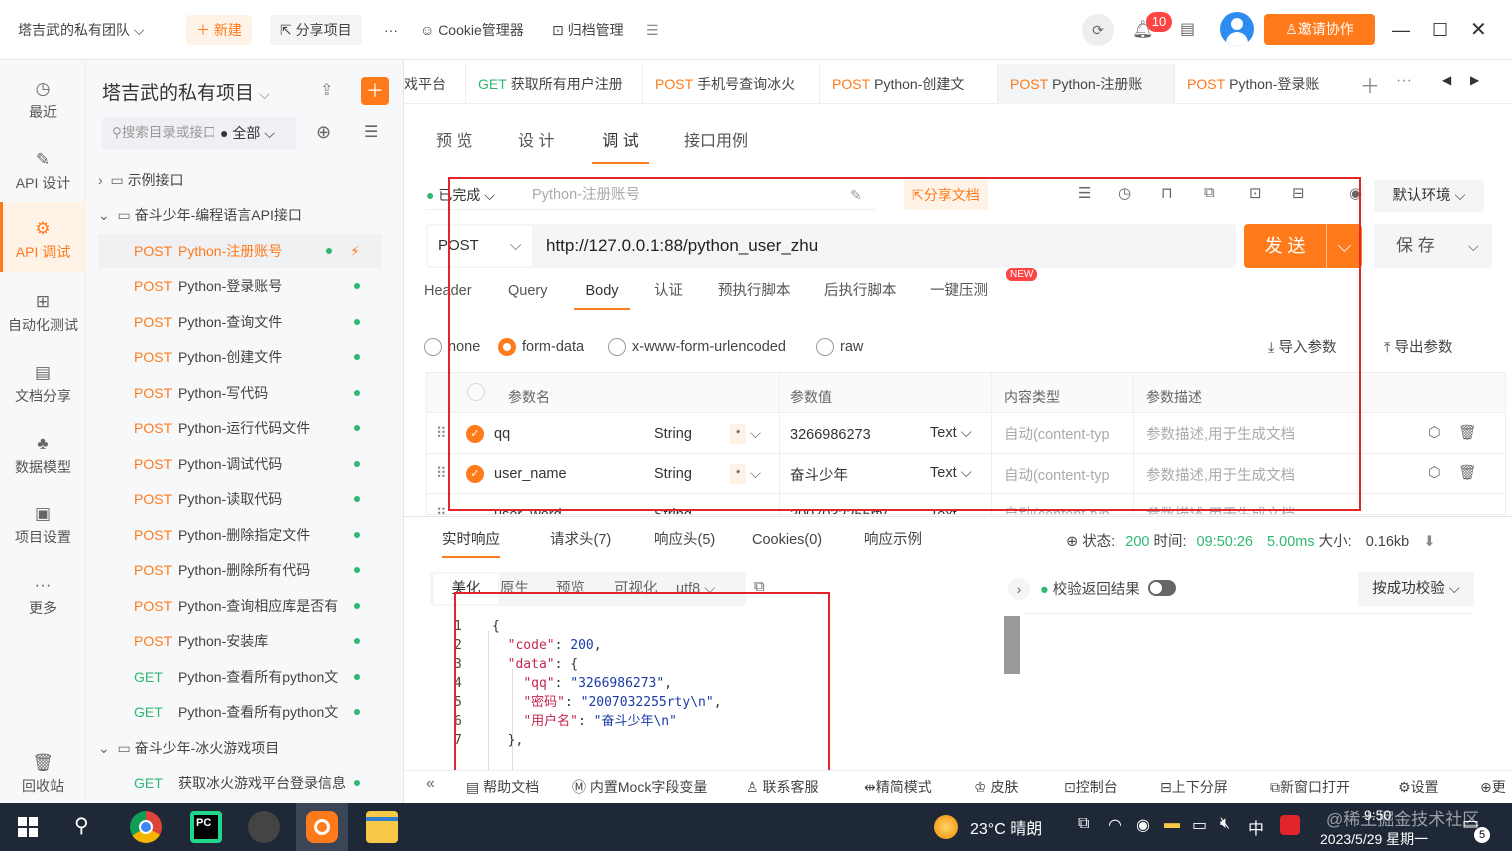  Describe the element at coordinates (1194, 787) in the screenshot. I see `split-screen-button: ⊟上下分屏` at that location.